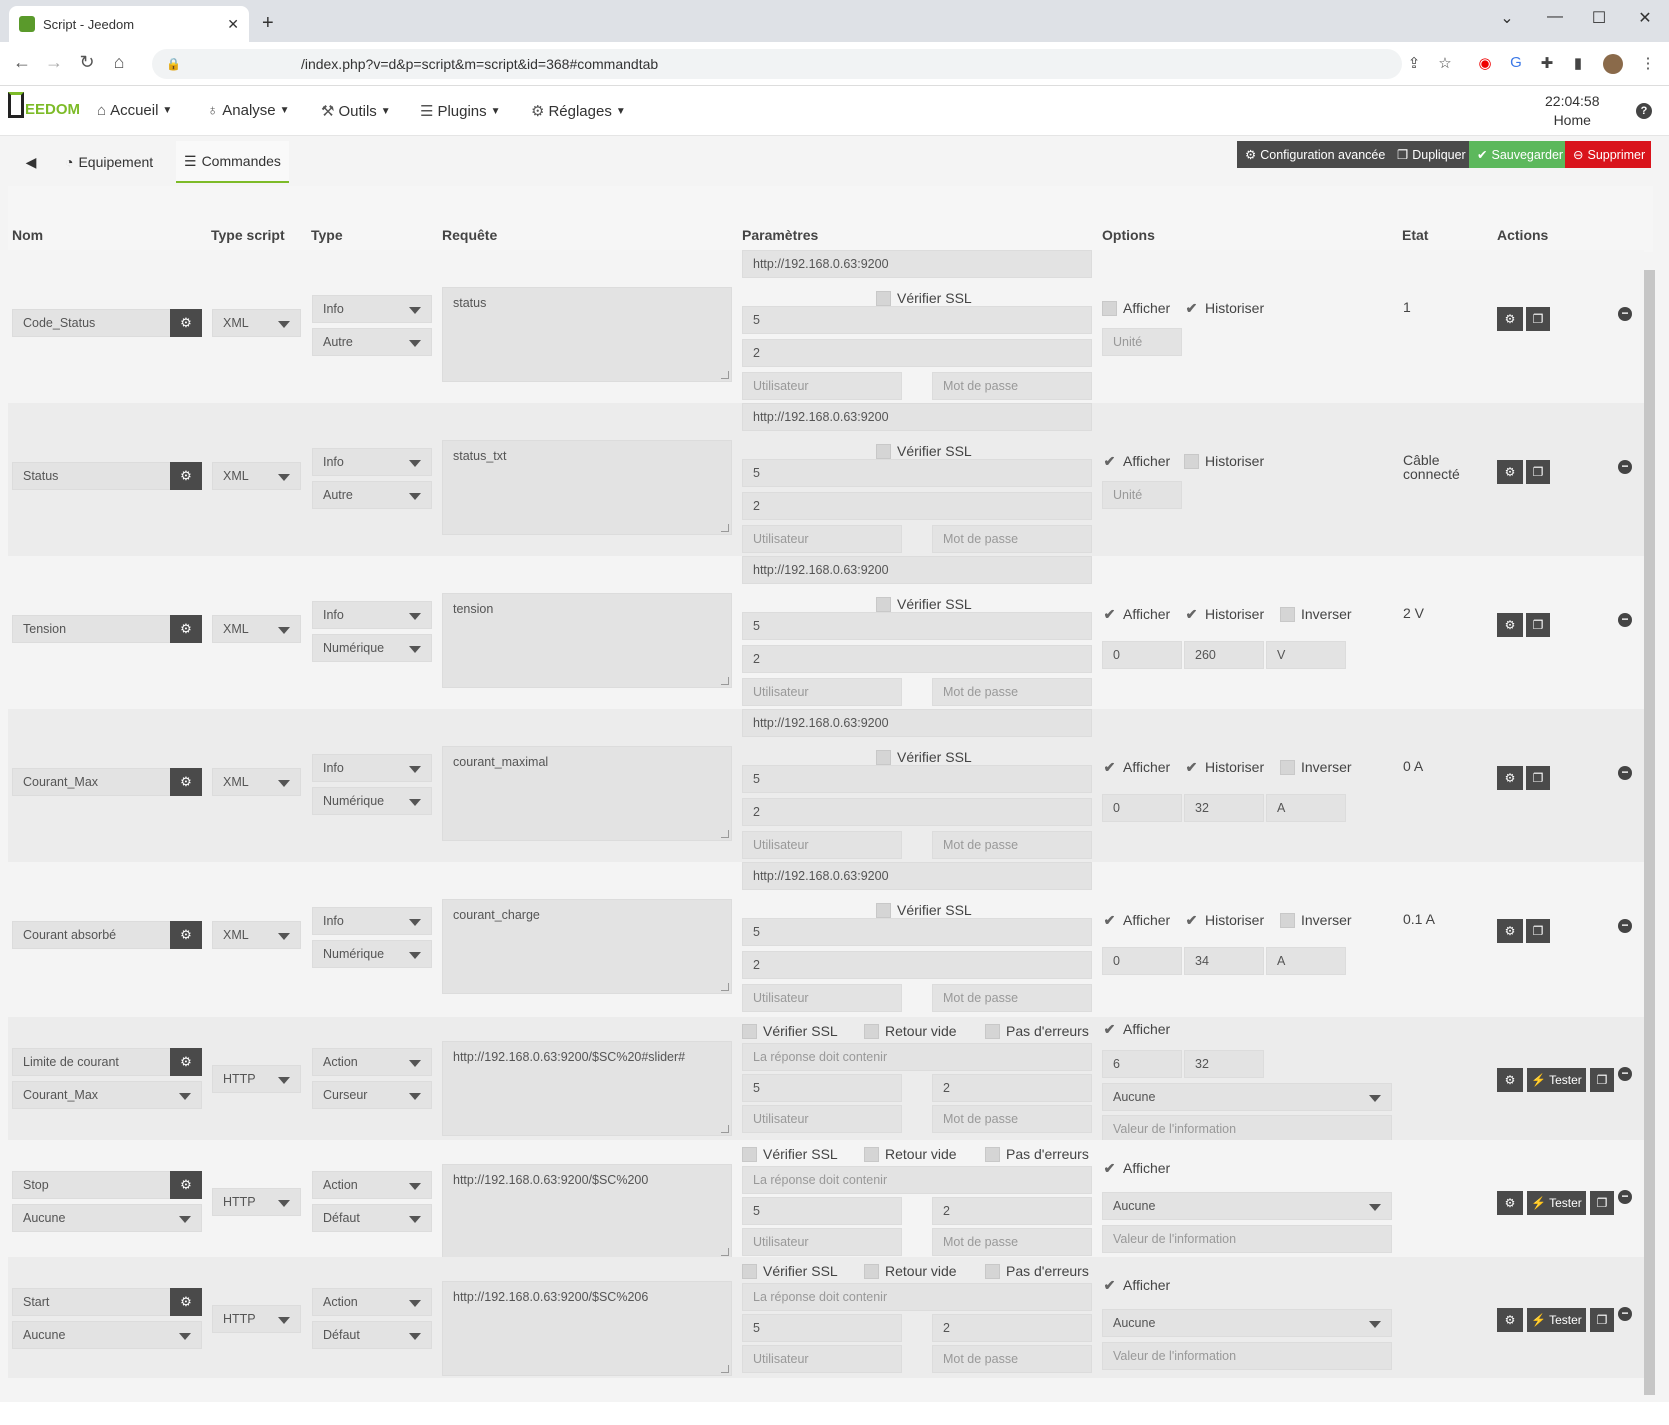 The width and height of the screenshot is (1669, 1425). I want to click on command-name-input: Status, so click(91, 476).